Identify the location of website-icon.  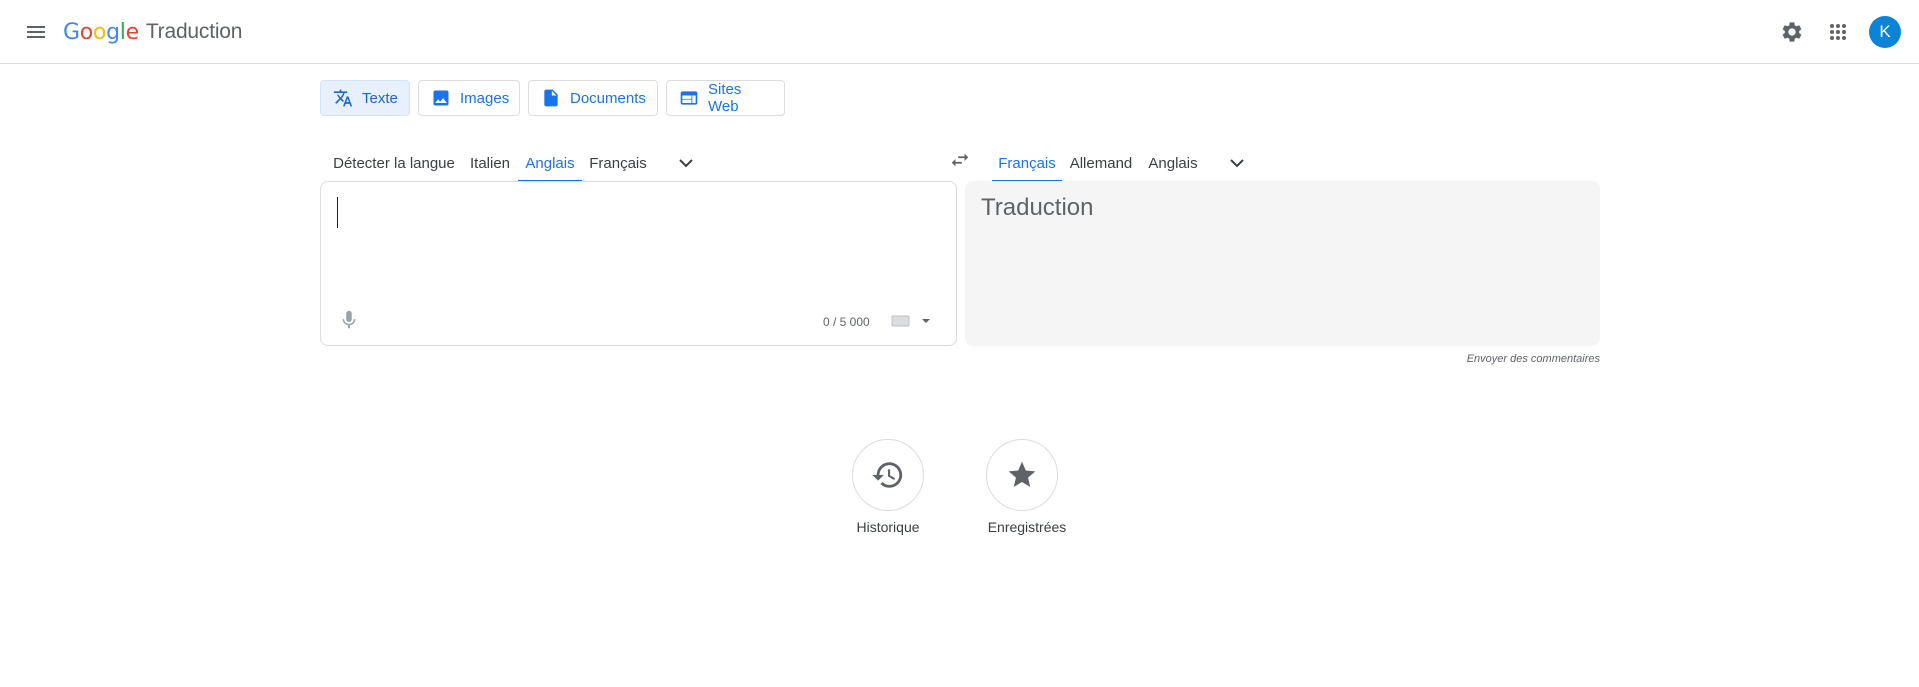
(689, 98).